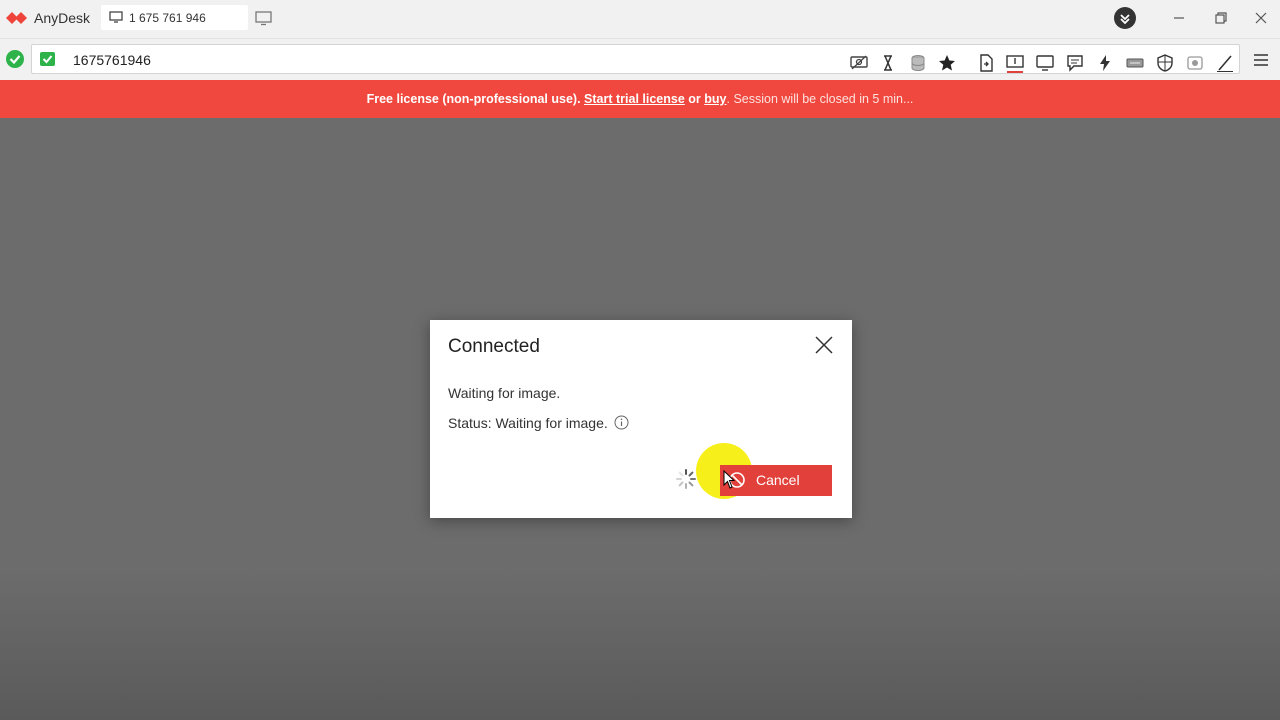  What do you see at coordinates (263, 18) in the screenshot?
I see `new-tab-icon` at bounding box center [263, 18].